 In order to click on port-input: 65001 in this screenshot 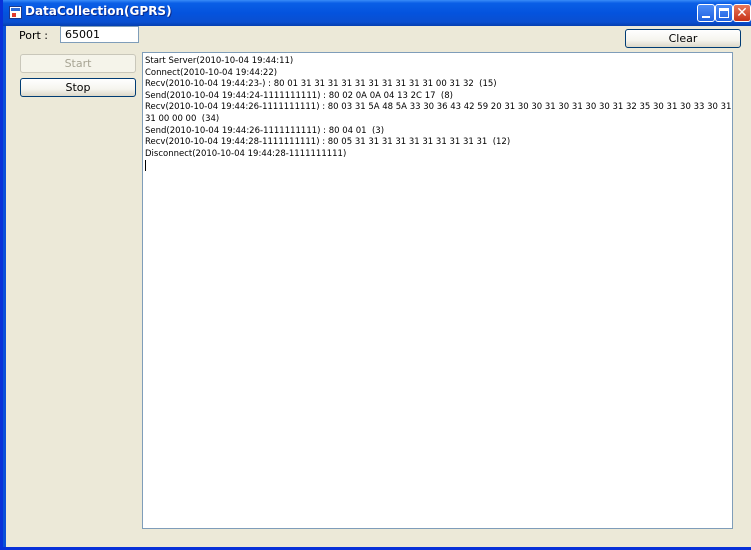, I will do `click(99, 34)`.